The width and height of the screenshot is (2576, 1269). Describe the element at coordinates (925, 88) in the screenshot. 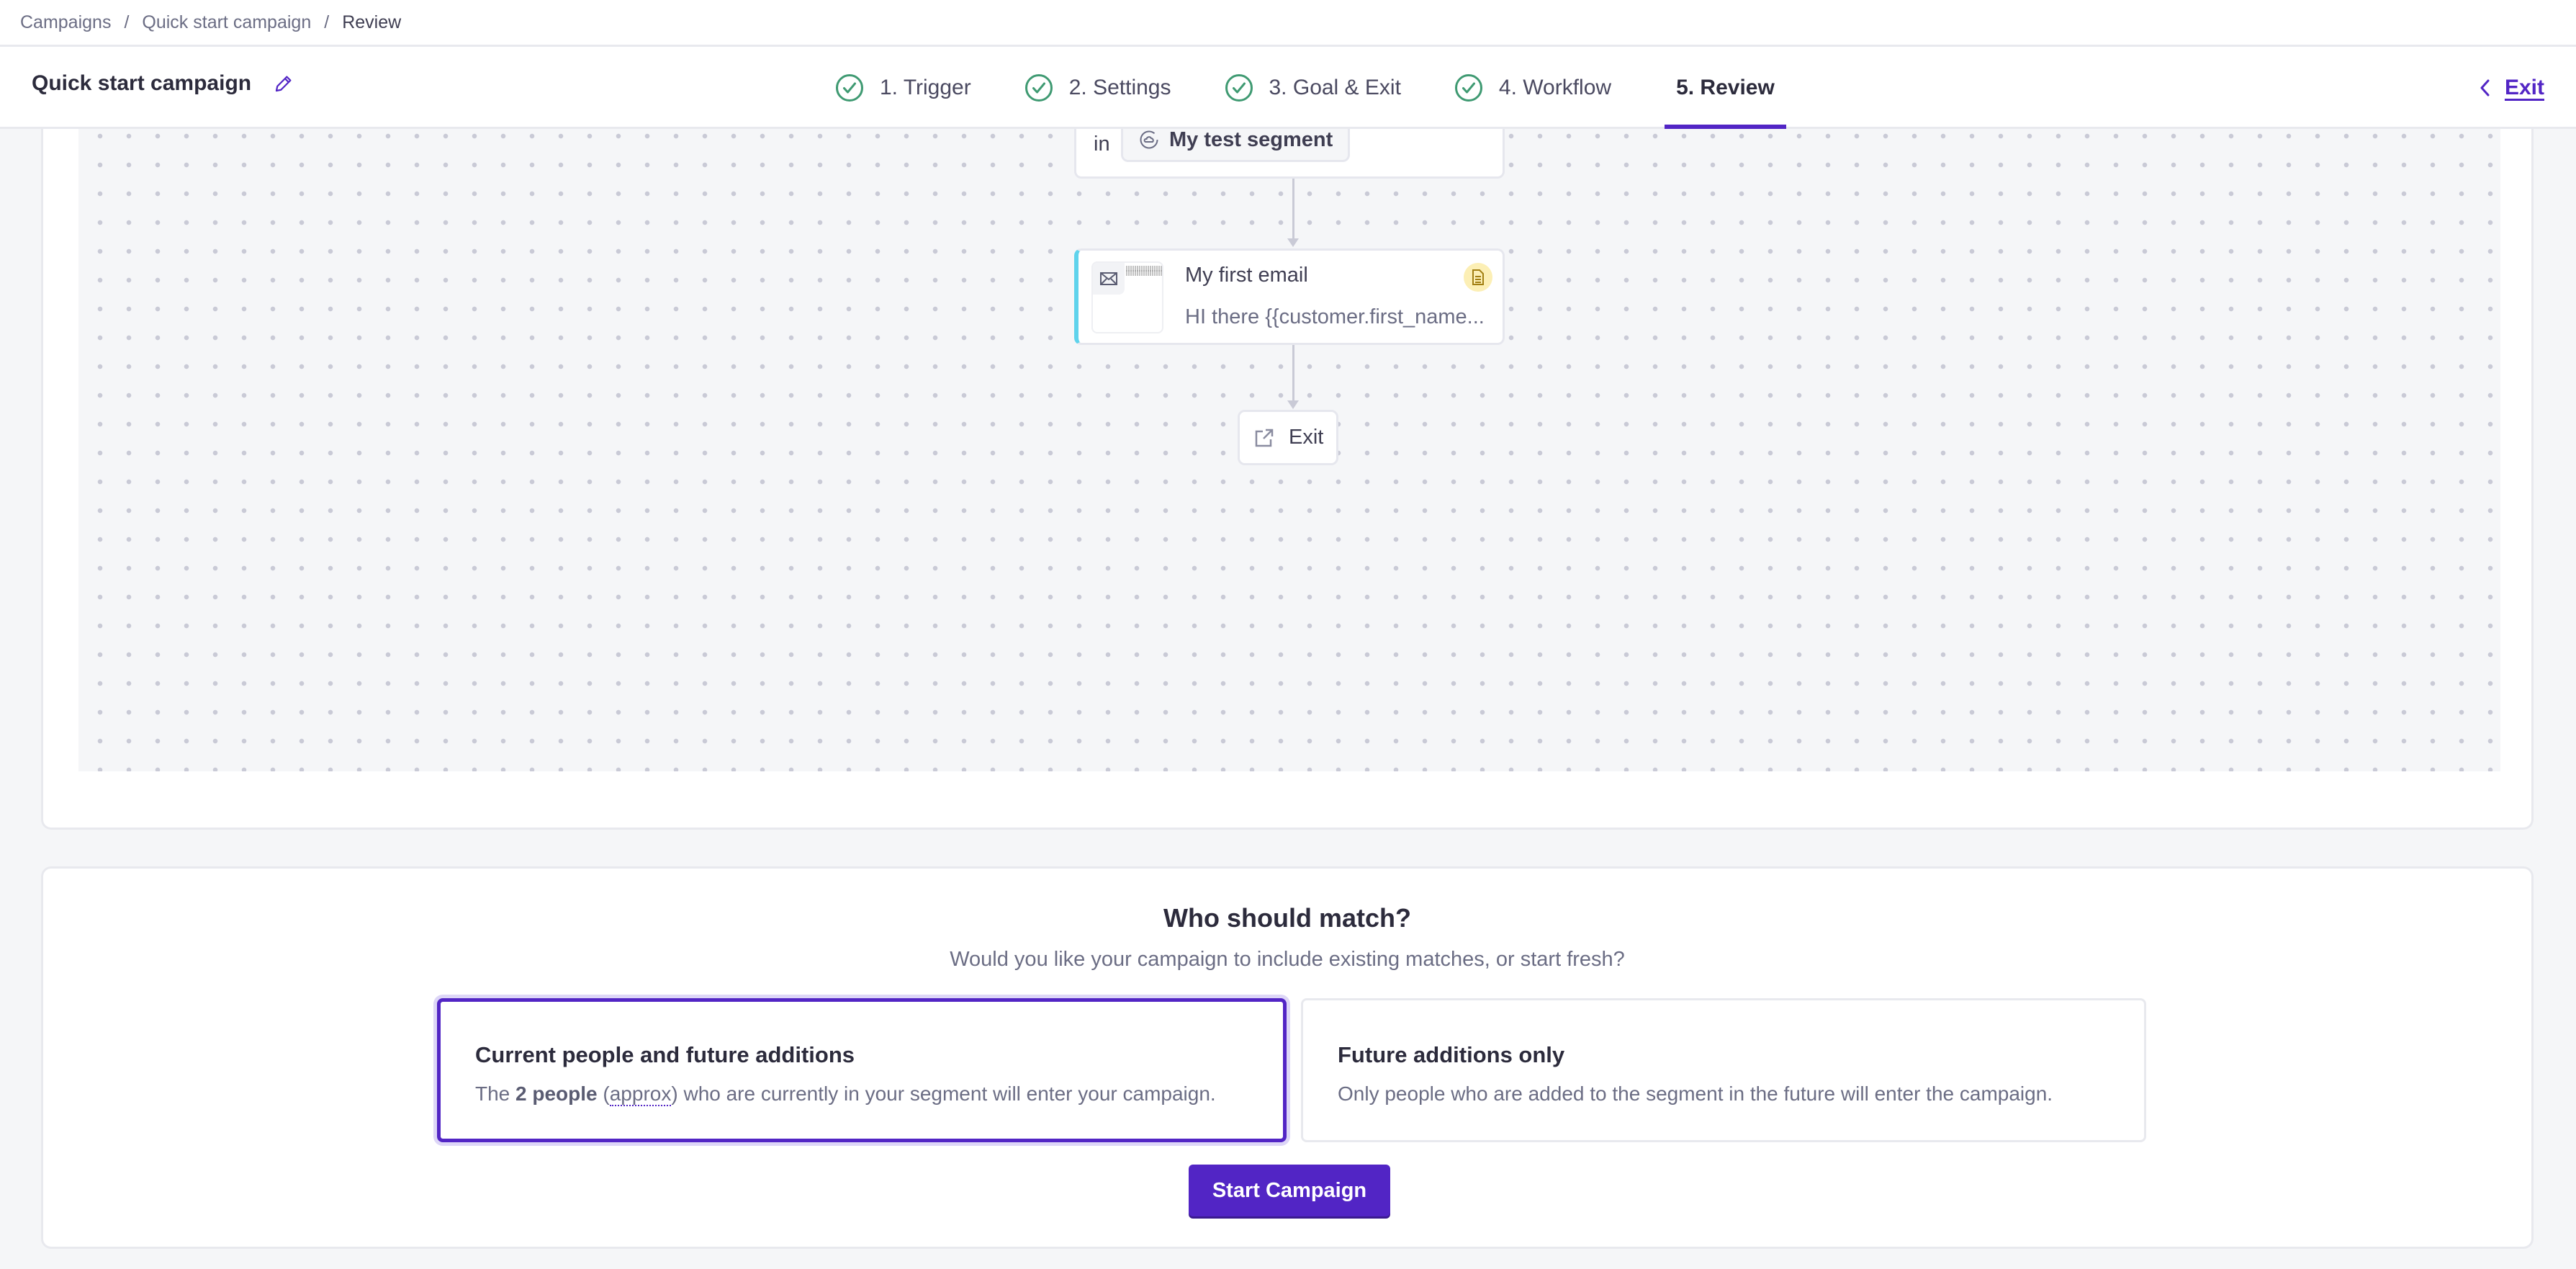

I see `tab-label: 1. Trigger` at that location.